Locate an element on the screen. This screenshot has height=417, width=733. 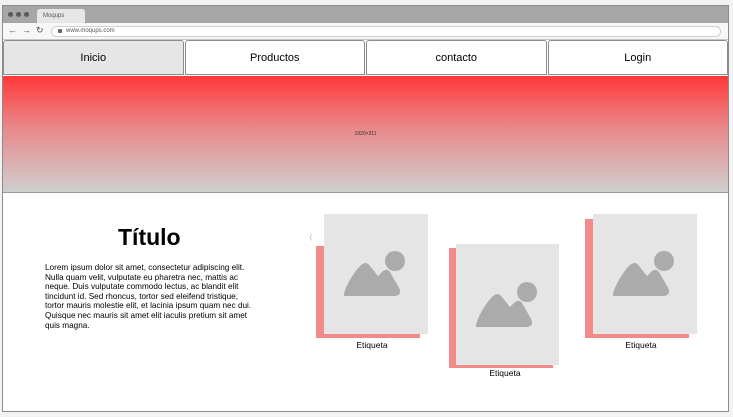
url-text: www.moqups.com is located at coordinates (90, 31).